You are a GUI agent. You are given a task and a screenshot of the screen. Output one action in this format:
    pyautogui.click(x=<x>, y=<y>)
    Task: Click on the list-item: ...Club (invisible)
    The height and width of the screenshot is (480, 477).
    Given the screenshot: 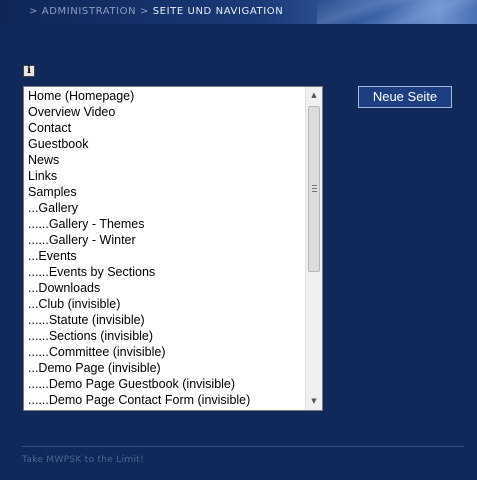 What is the action you would take?
    pyautogui.click(x=164, y=304)
    